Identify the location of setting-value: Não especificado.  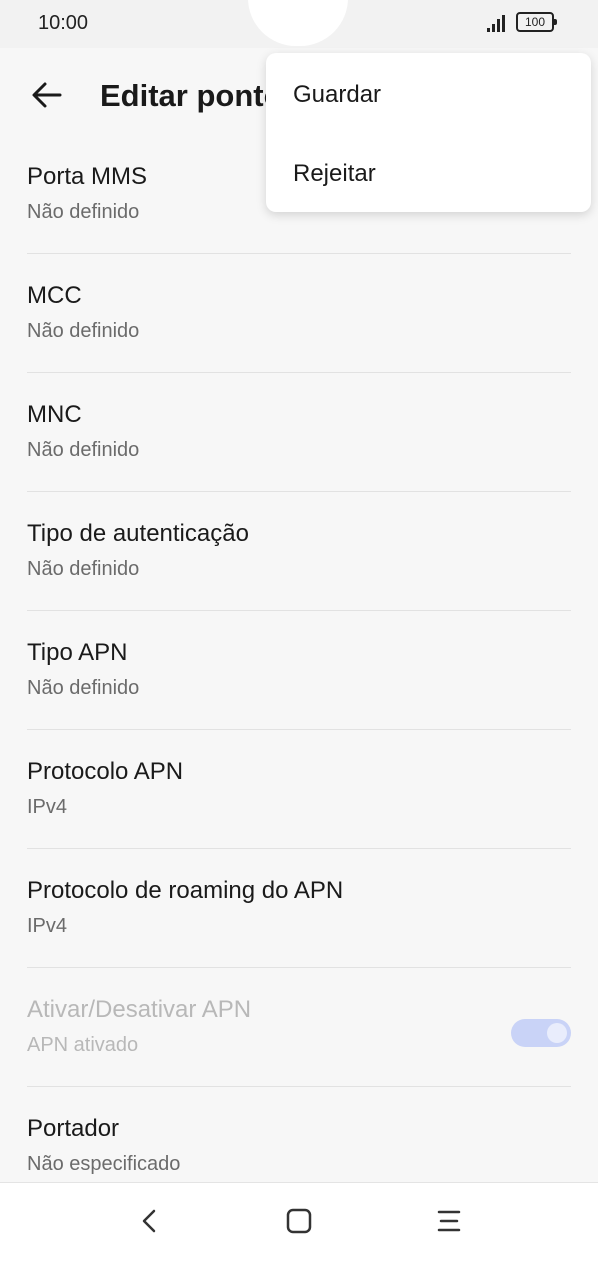
(104, 1164).